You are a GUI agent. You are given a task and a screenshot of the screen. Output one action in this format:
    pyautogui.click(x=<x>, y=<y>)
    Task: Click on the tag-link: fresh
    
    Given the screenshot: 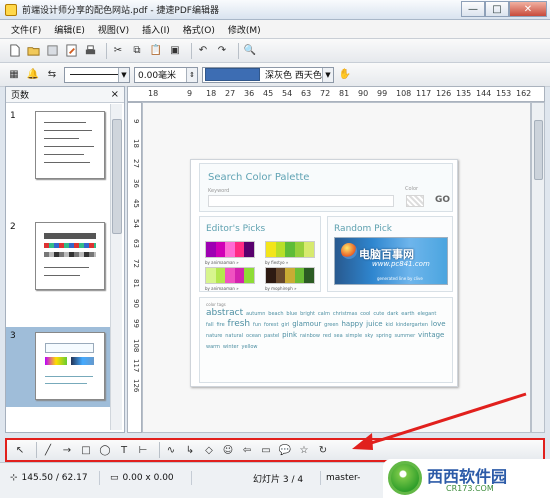 What is the action you would take?
    pyautogui.click(x=239, y=324)
    